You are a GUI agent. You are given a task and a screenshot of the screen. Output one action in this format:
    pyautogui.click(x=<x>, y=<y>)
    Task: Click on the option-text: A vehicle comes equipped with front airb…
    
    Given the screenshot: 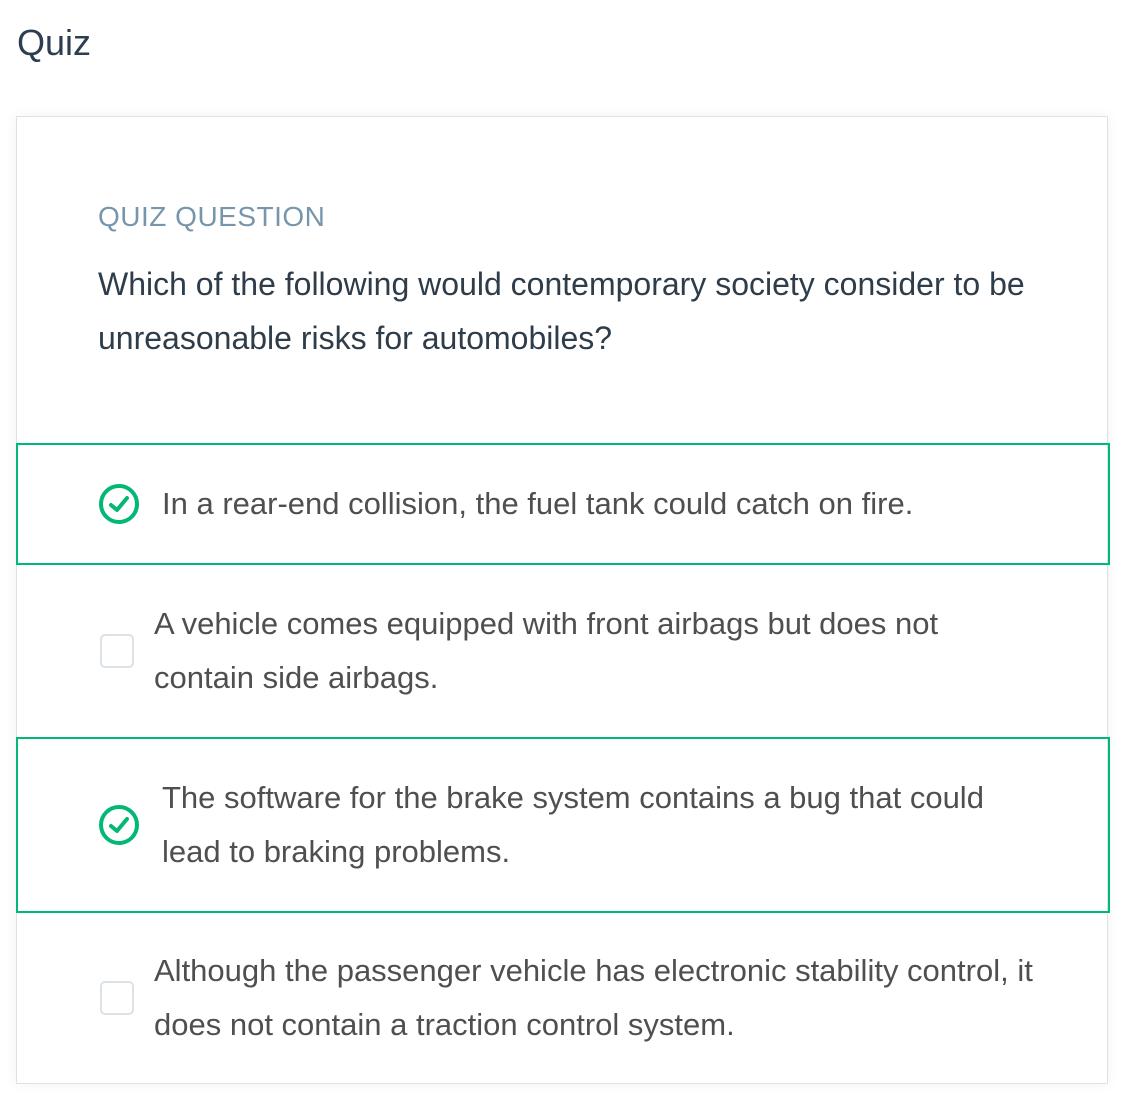 What is the action you would take?
    pyautogui.click(x=546, y=650)
    